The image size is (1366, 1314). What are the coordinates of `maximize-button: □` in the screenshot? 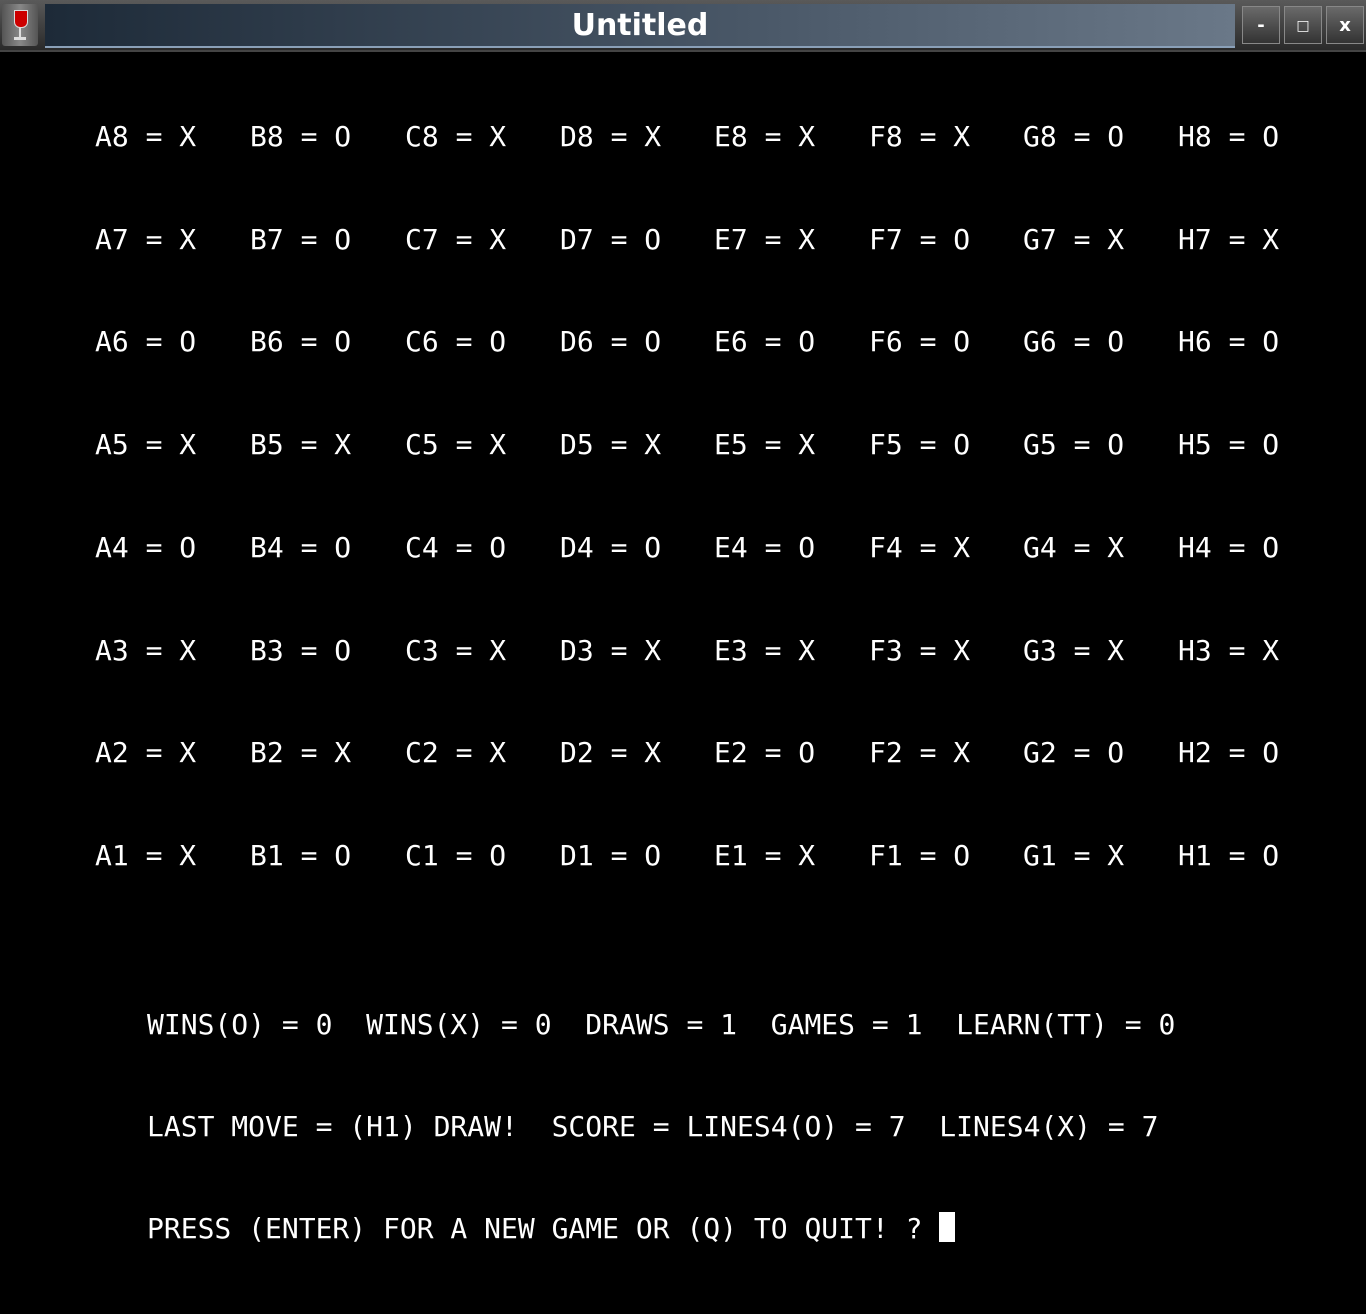 It's located at (1303, 25).